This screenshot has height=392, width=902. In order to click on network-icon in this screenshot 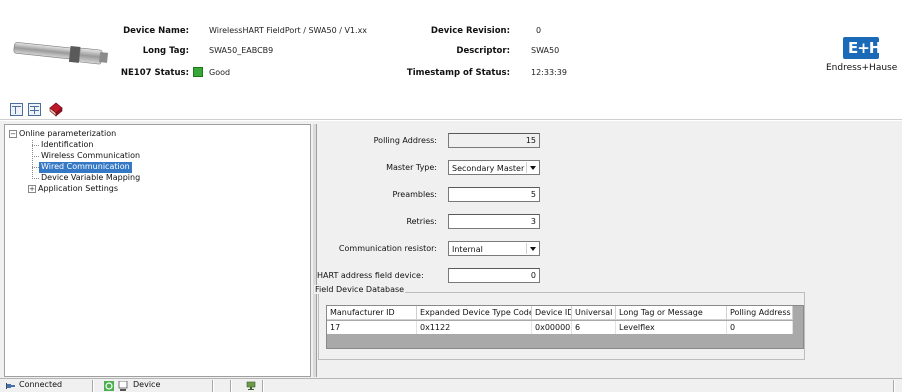, I will do `click(251, 385)`.